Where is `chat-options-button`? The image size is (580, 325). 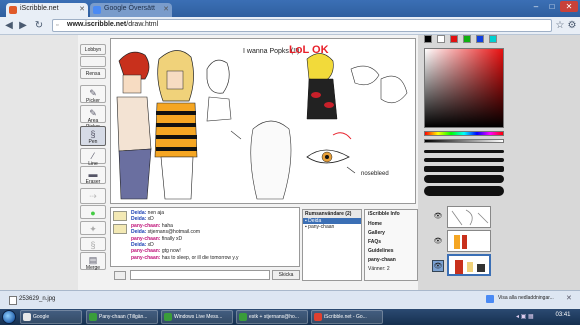
chat-options-button is located at coordinates (120, 275).